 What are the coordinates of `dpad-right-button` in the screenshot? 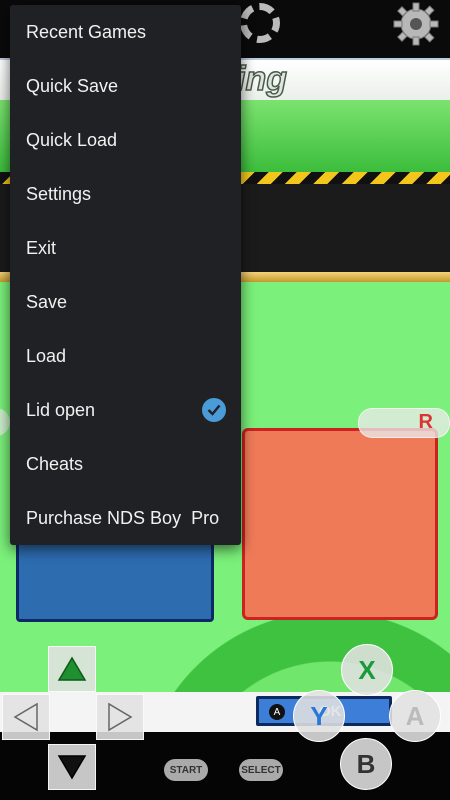 It's located at (120, 717).